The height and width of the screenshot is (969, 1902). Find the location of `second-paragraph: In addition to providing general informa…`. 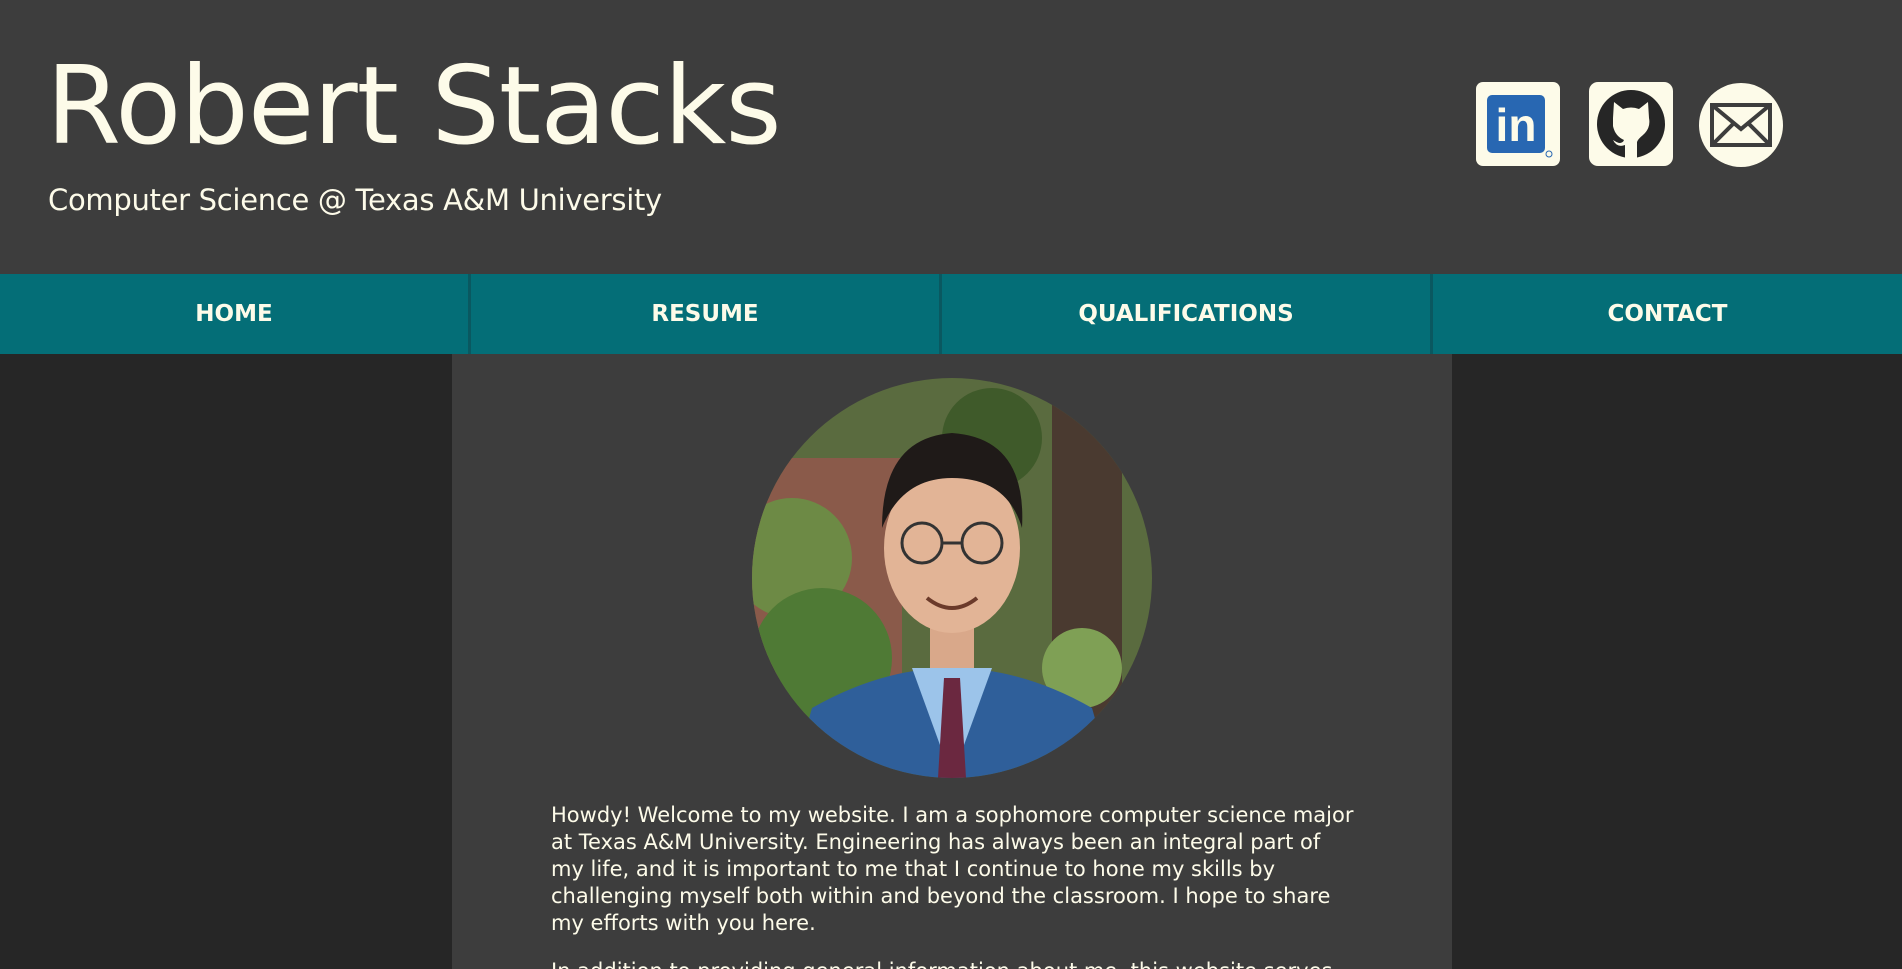

second-paragraph: In addition to providing general informa… is located at coordinates (955, 963).